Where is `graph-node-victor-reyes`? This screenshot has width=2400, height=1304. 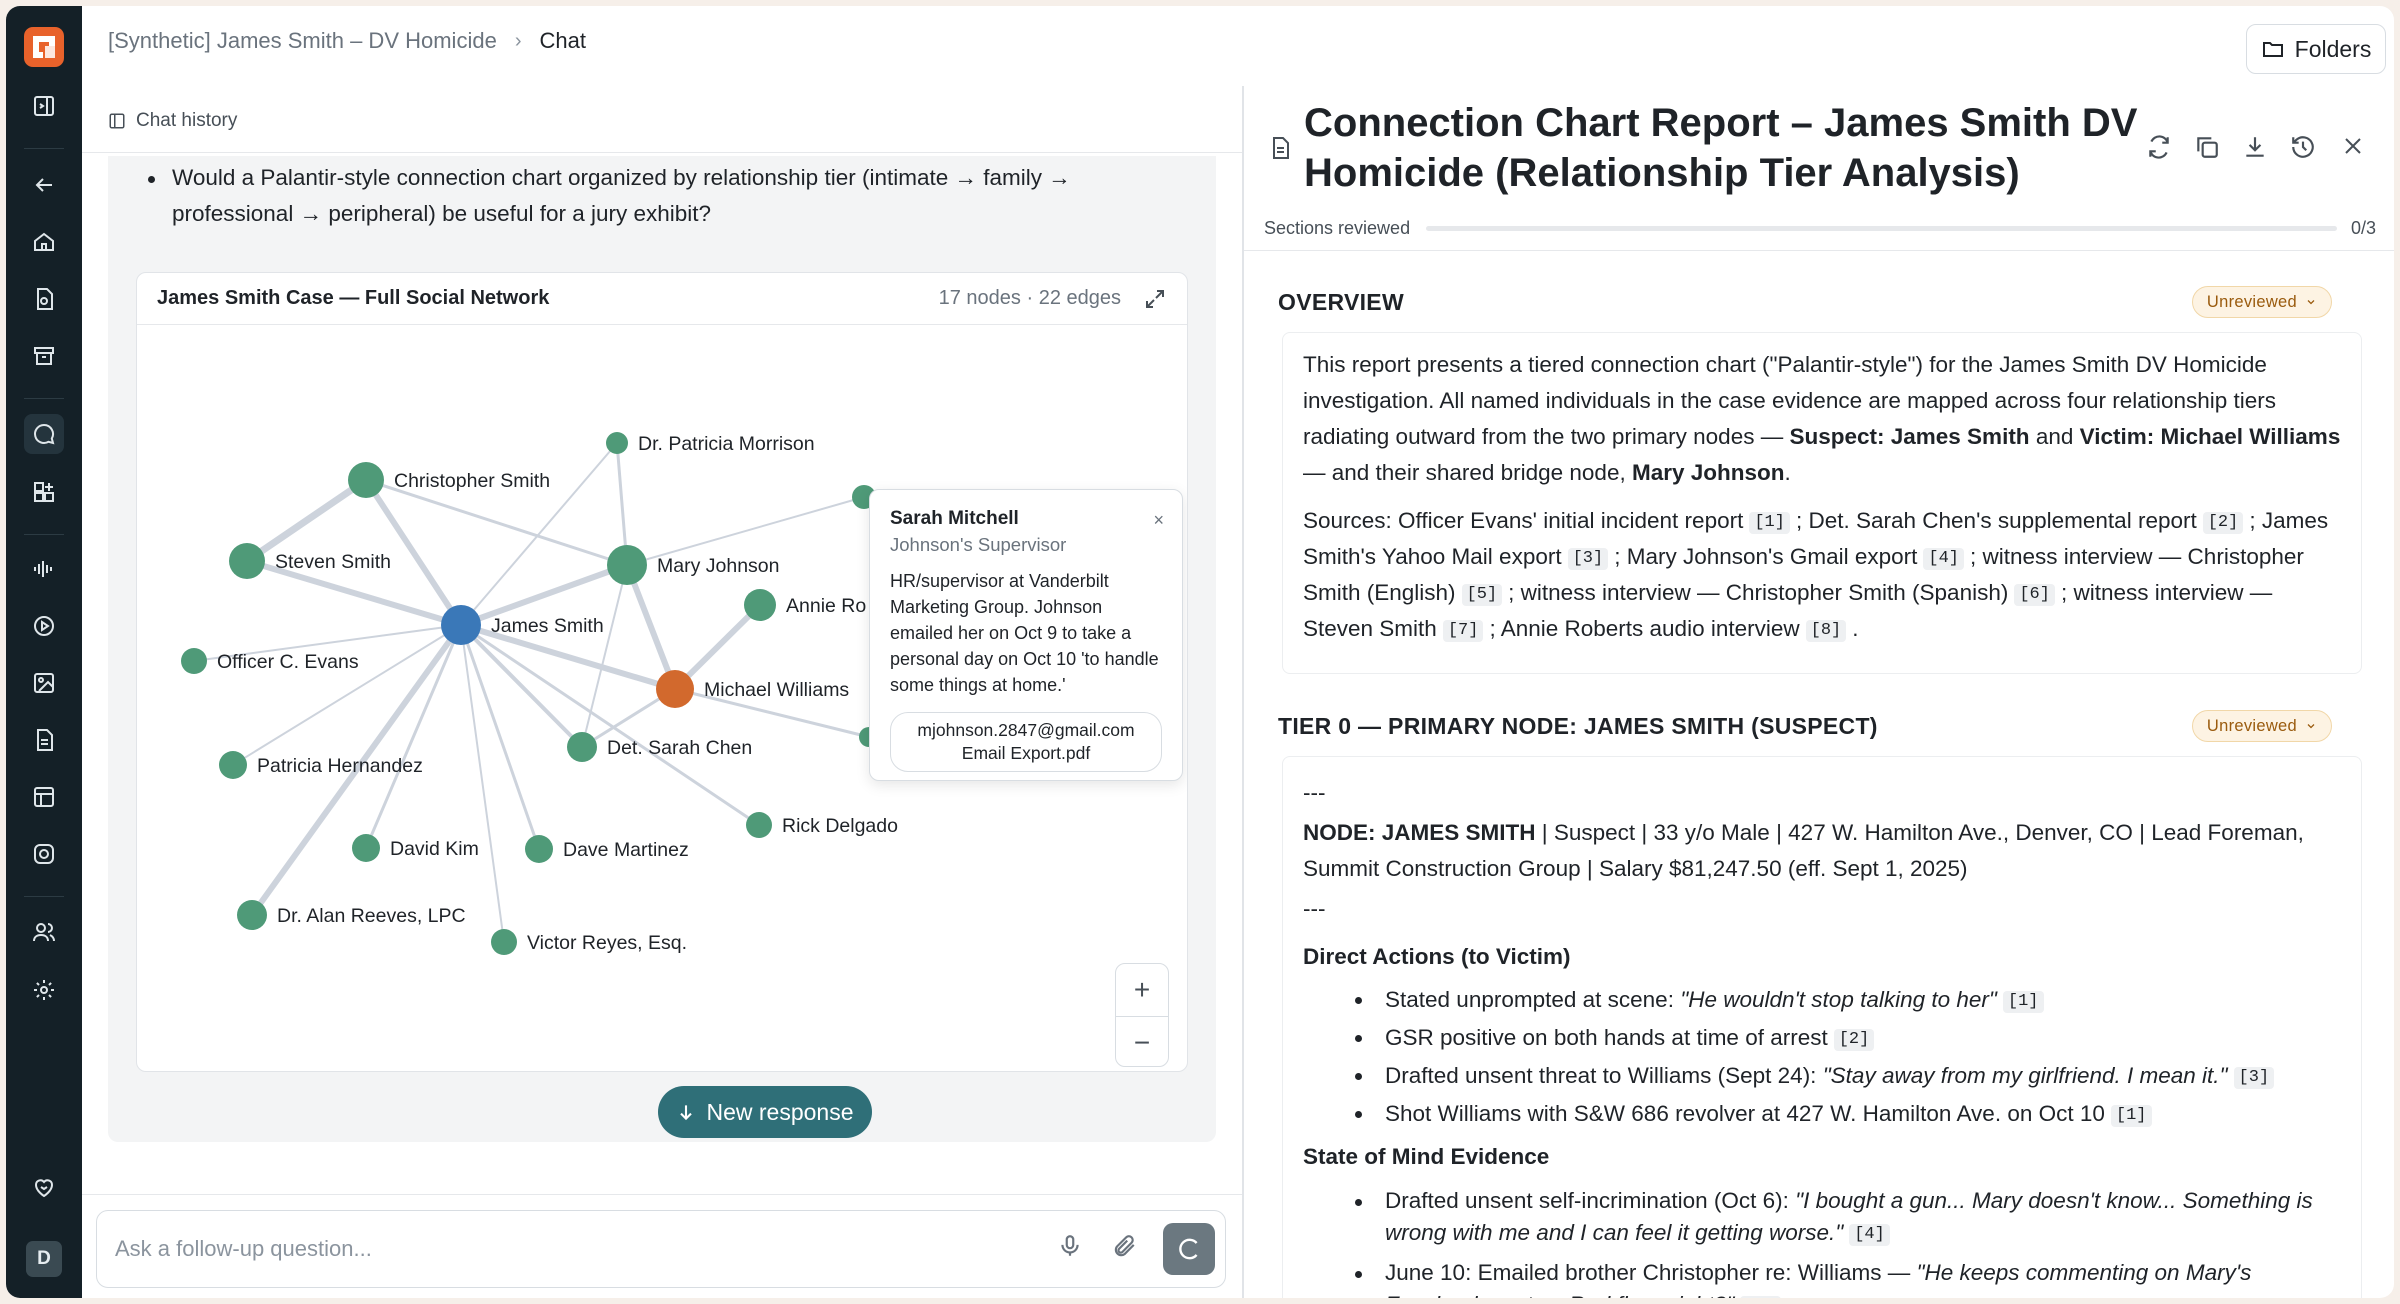
graph-node-victor-reyes is located at coordinates (504, 942).